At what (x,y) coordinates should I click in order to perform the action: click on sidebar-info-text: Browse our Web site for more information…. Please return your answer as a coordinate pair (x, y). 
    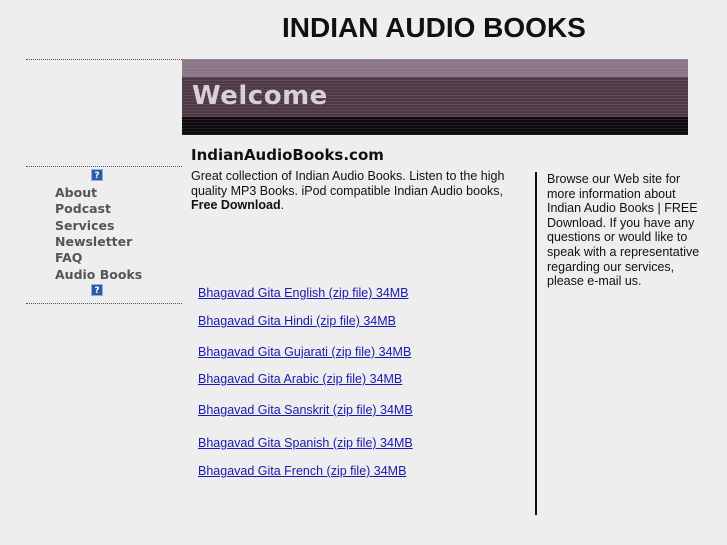
    Looking at the image, I should click on (623, 230).